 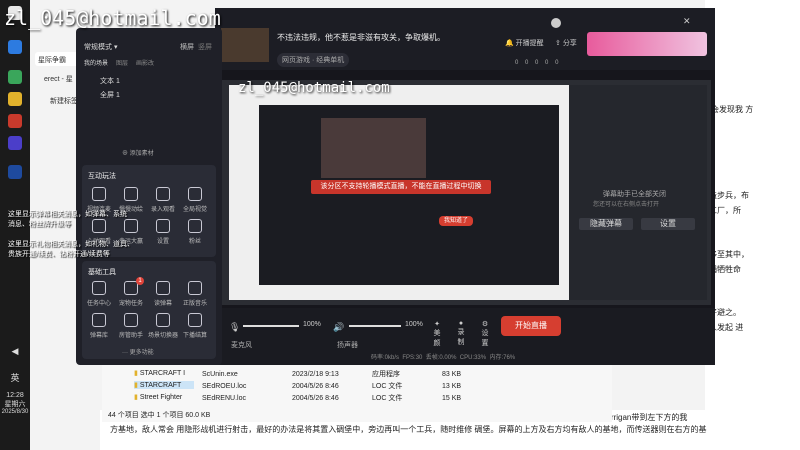 What do you see at coordinates (461, 333) in the screenshot?
I see `record-button: ● 录制` at bounding box center [461, 333].